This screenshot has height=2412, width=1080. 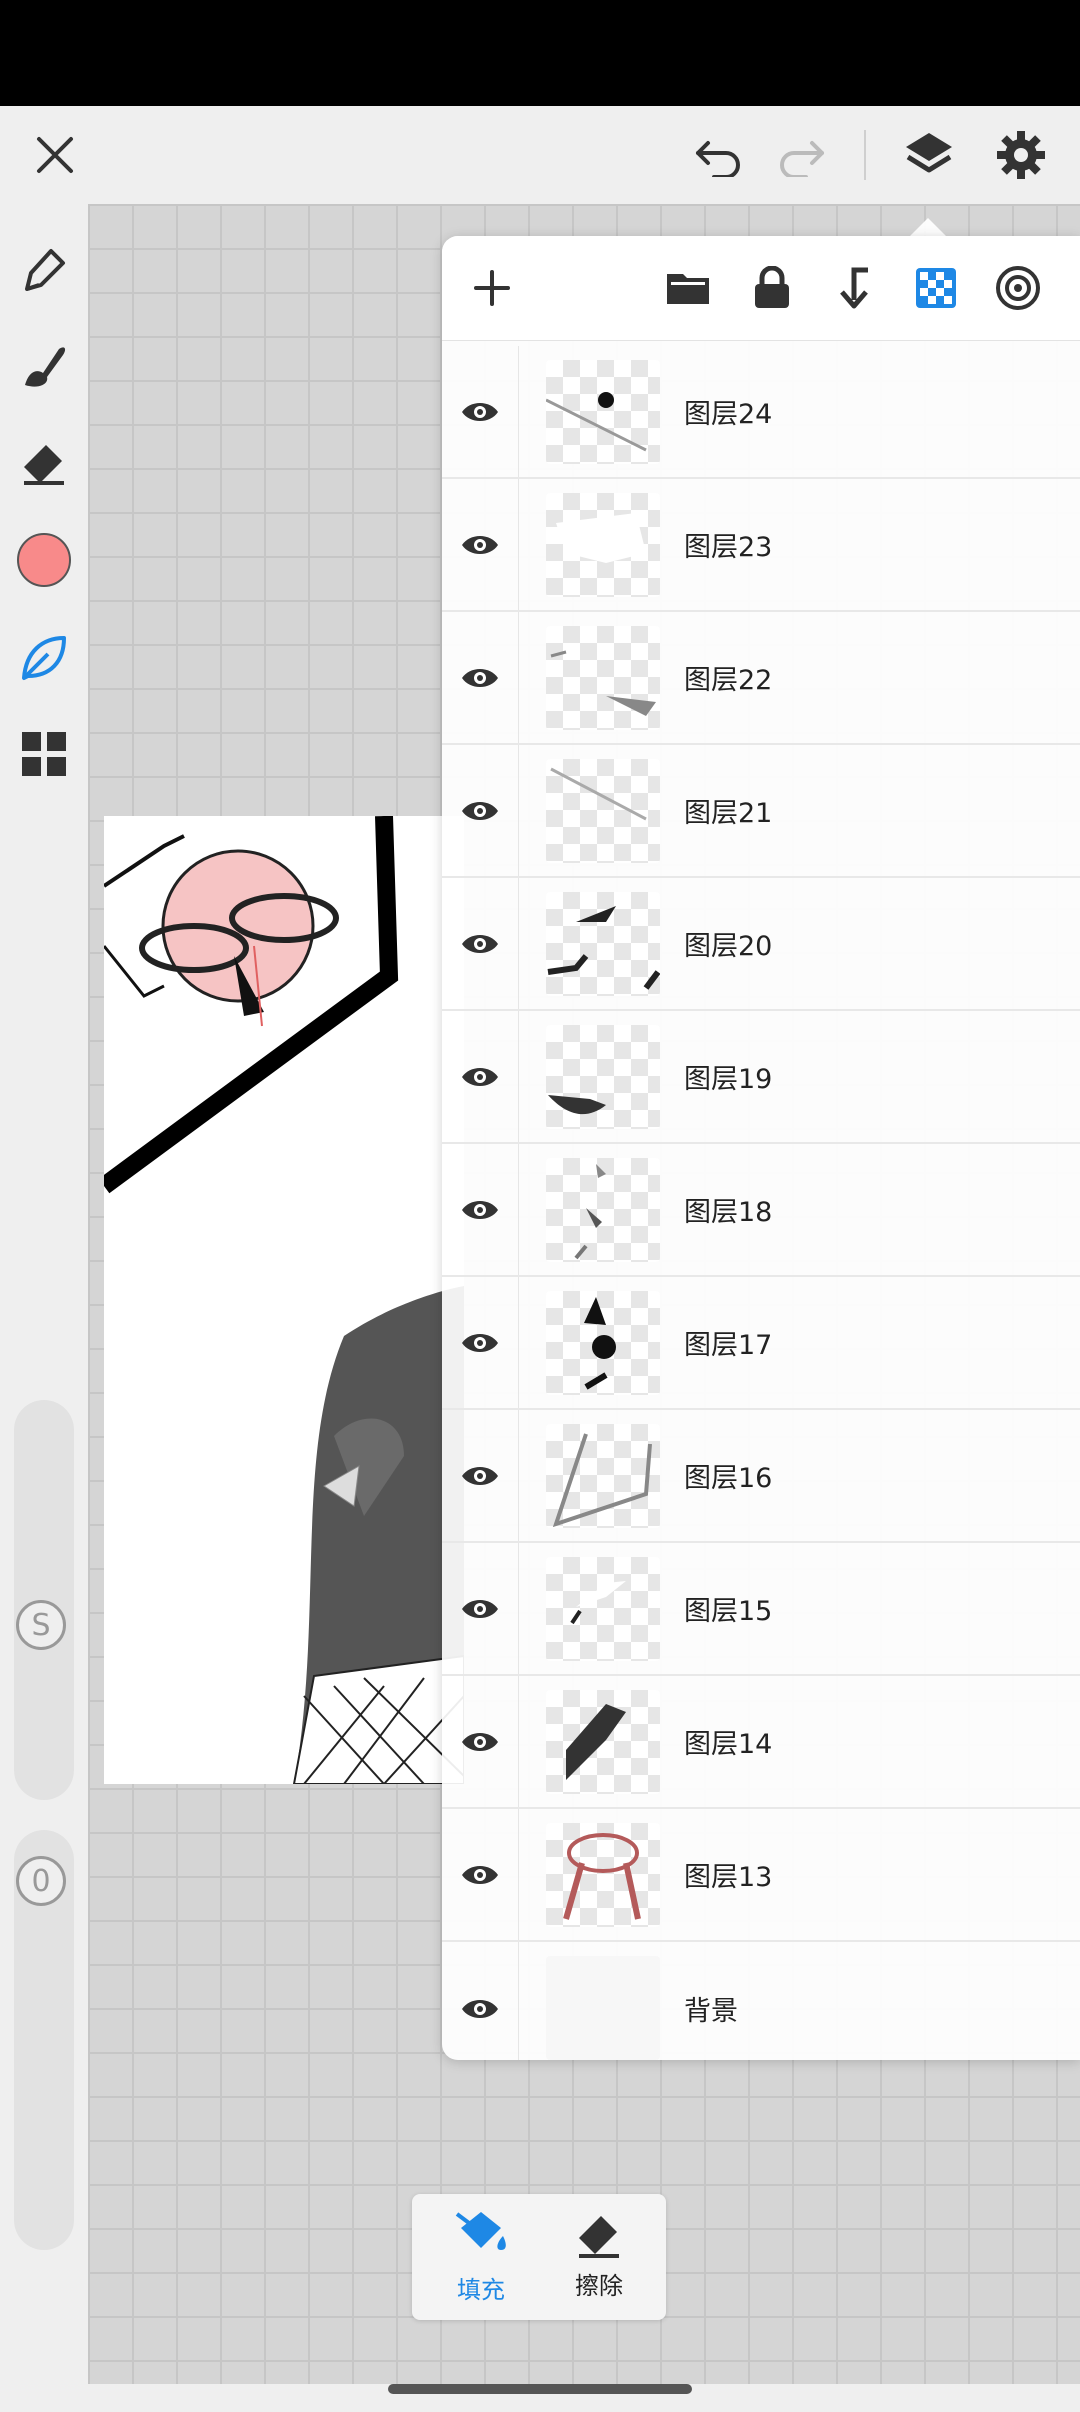 I want to click on transparency-icon, so click(x=936, y=288).